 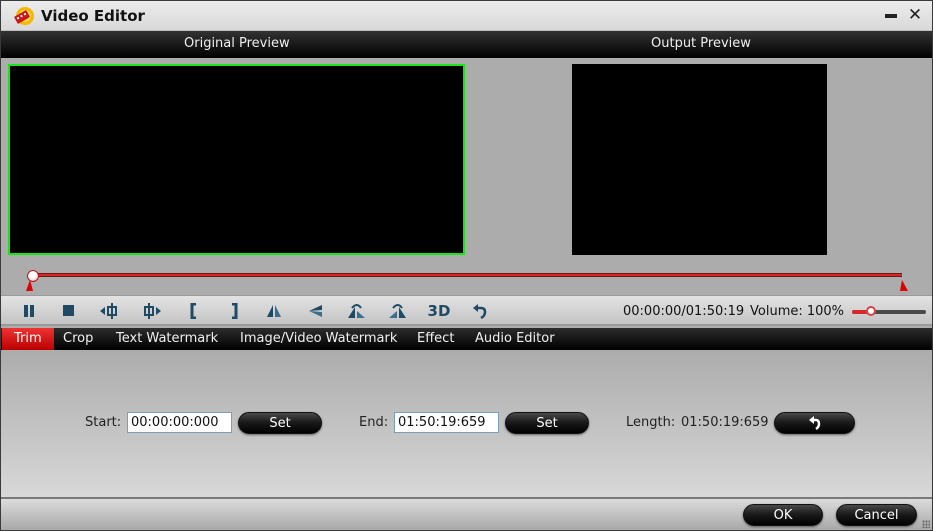 I want to click on set-end-button, so click(x=234, y=311).